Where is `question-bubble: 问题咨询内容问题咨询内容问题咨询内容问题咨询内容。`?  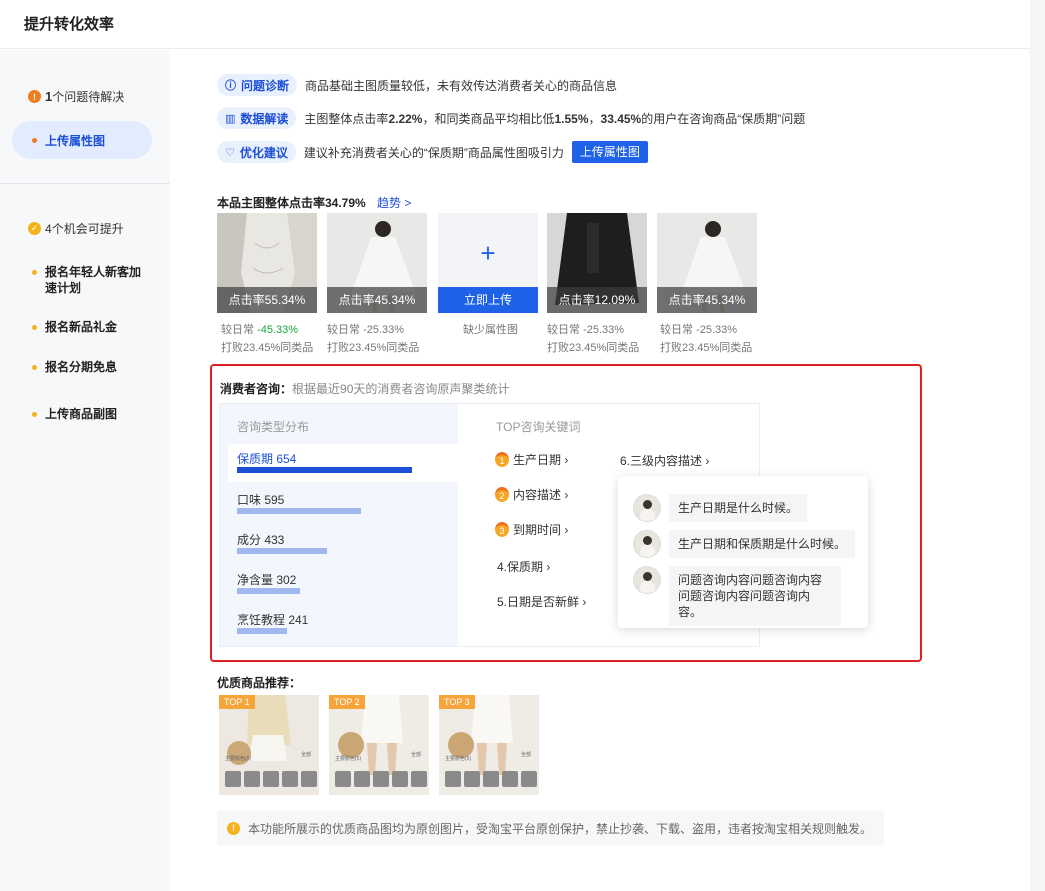
question-bubble: 问题咨询内容问题咨询内容问题咨询内容问题咨询内容。 is located at coordinates (755, 596).